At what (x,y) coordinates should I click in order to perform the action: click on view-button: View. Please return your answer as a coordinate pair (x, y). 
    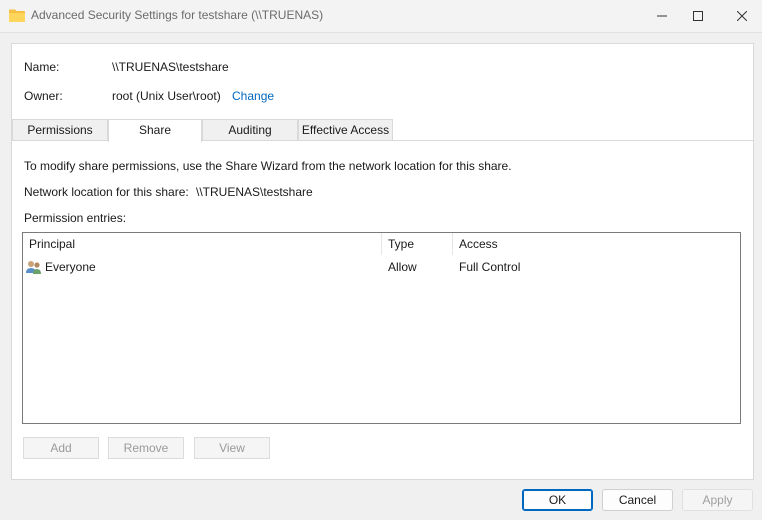
    Looking at the image, I should click on (232, 448).